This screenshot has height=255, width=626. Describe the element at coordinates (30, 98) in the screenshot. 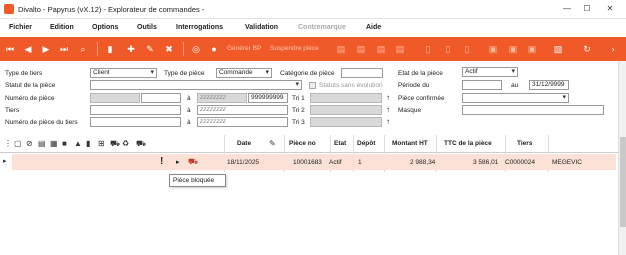

I see `numero-piece-label: Numéro de pièce` at that location.